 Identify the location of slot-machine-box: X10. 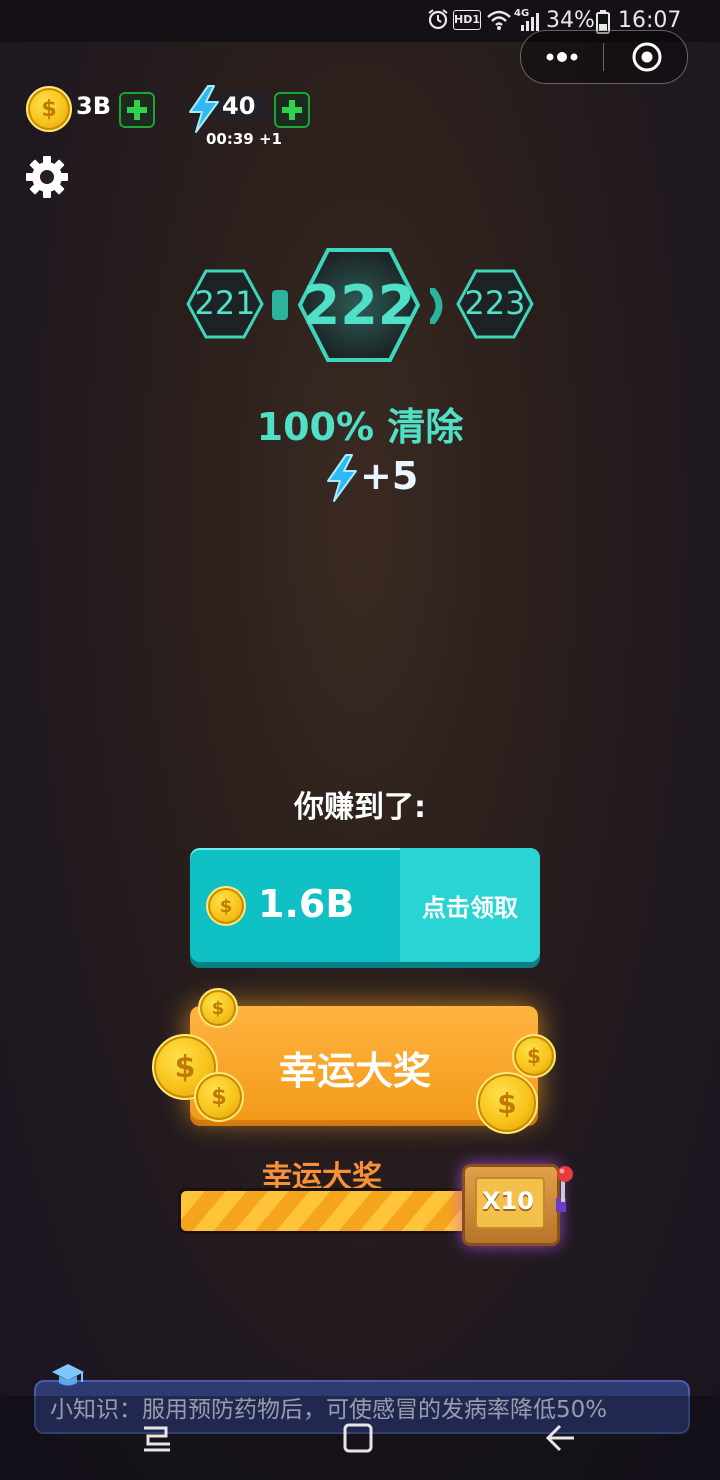
(511, 1205).